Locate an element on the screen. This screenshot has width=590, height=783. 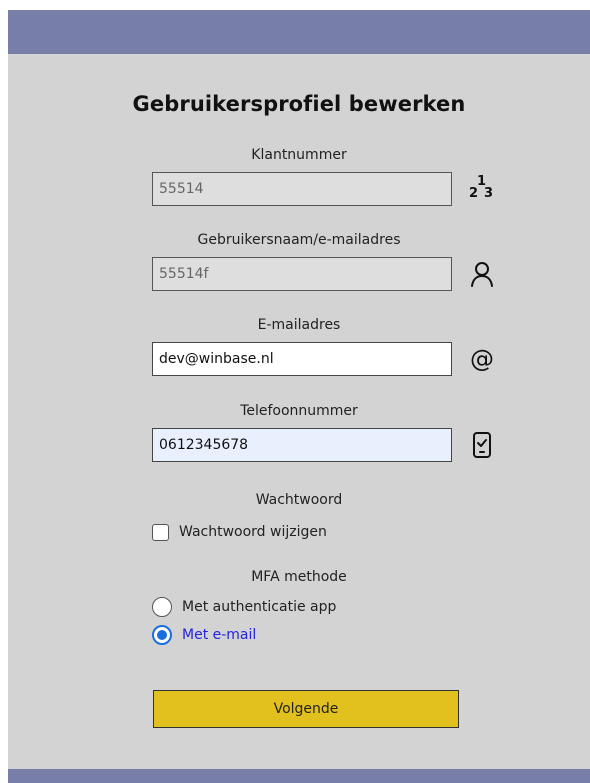
email-field is located at coordinates (302, 359).